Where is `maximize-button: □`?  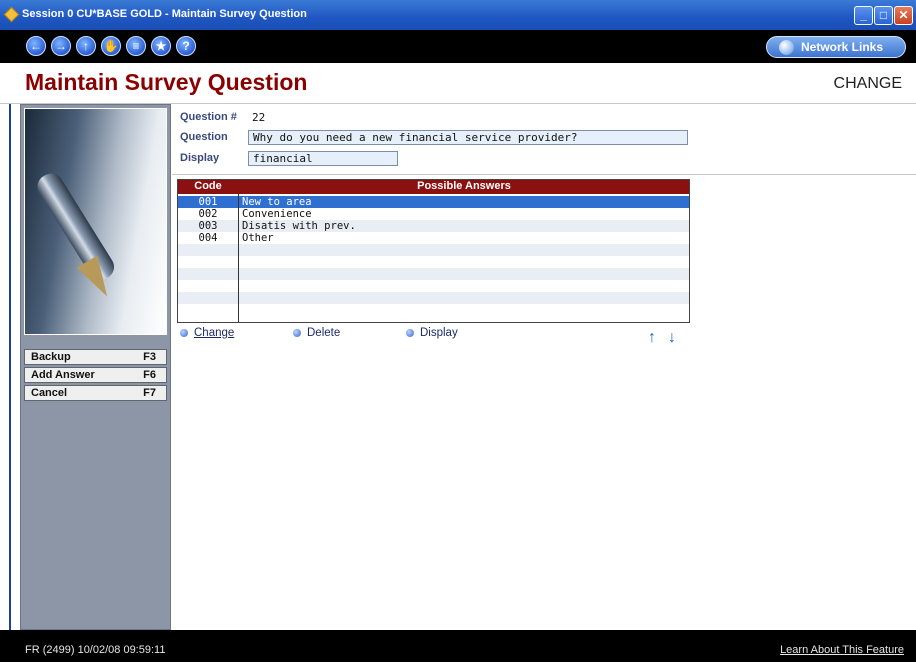
maximize-button: □ is located at coordinates (883, 15).